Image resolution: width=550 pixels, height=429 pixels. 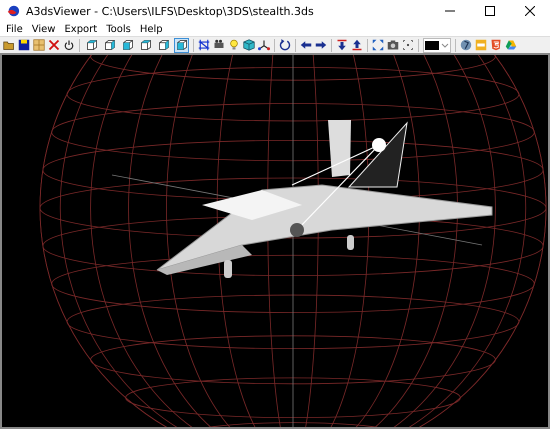 I want to click on caret-icon, so click(x=445, y=45).